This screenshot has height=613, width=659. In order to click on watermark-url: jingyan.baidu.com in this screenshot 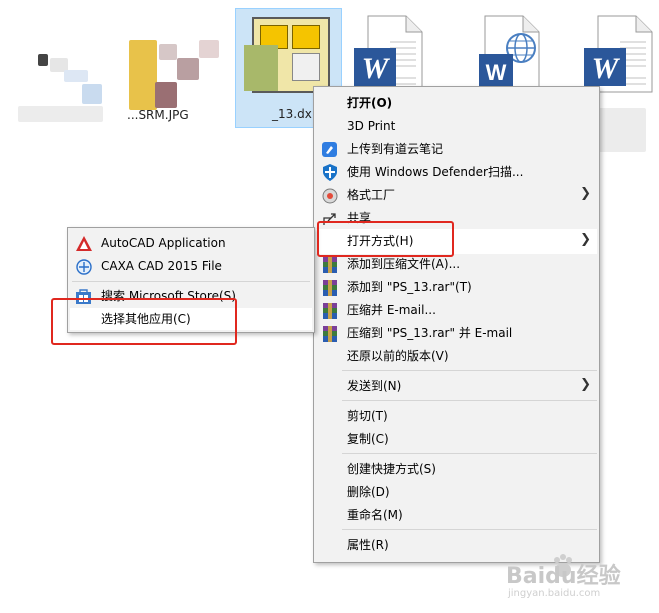, I will do `click(554, 593)`.